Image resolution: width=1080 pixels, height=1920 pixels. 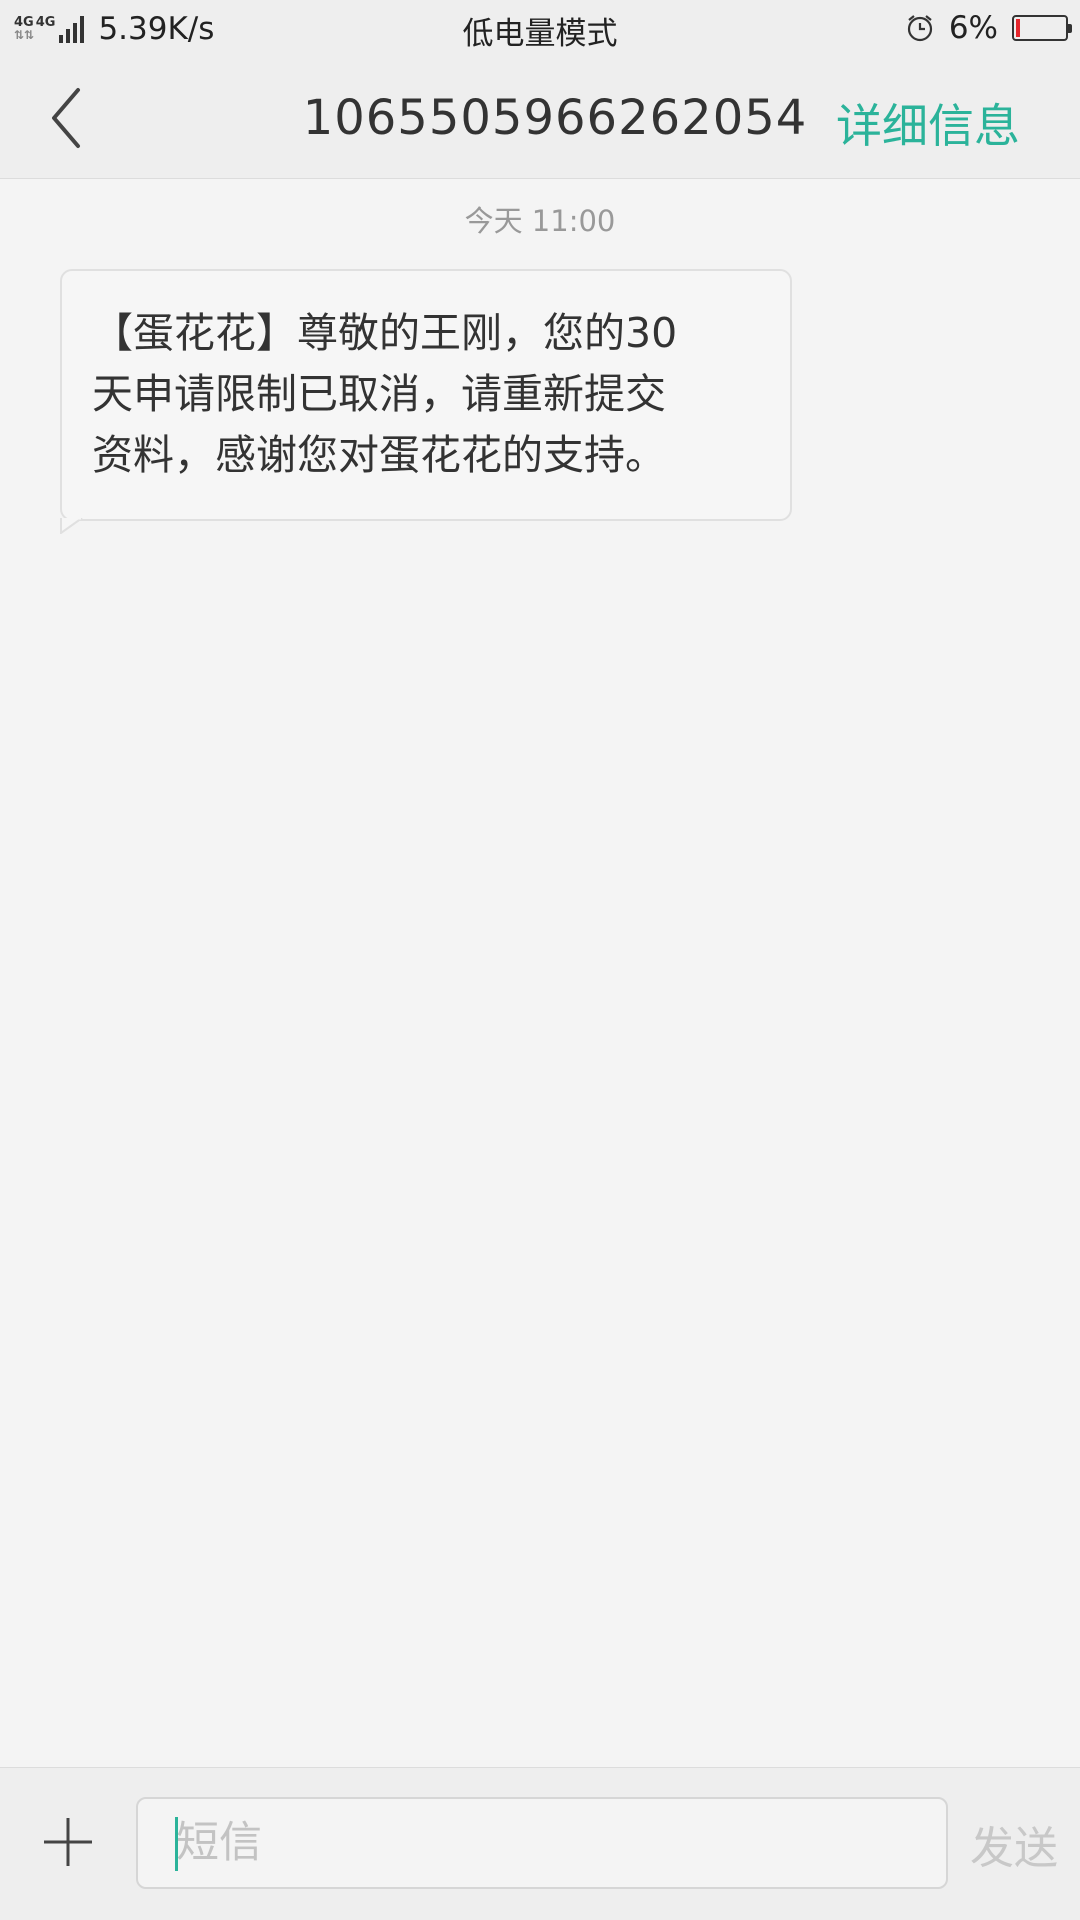 I want to click on status-right: 6%, so click(x=988, y=28).